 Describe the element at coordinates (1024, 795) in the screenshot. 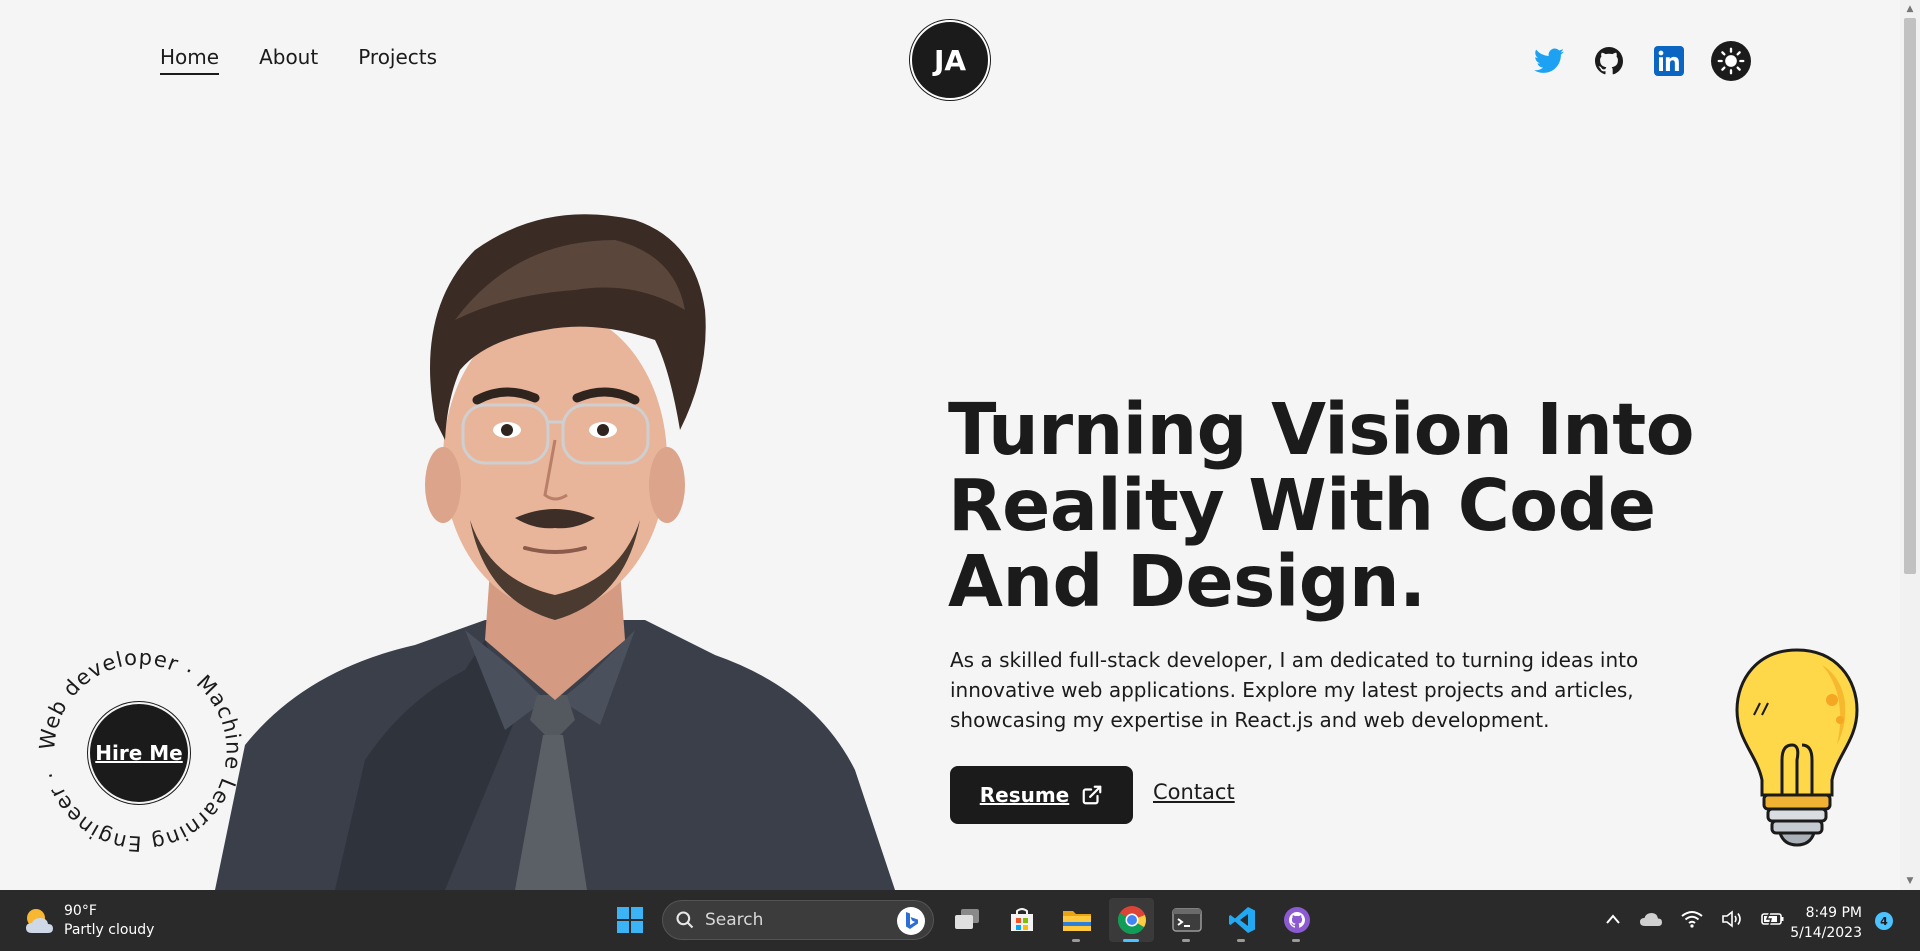

I see `resume-button-label: Resume` at that location.